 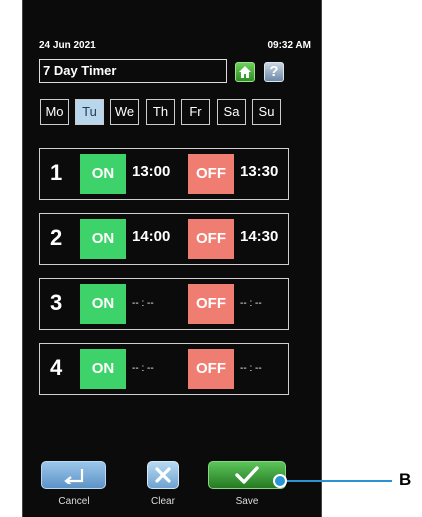 I want to click on slot-number: 1, so click(x=56, y=172).